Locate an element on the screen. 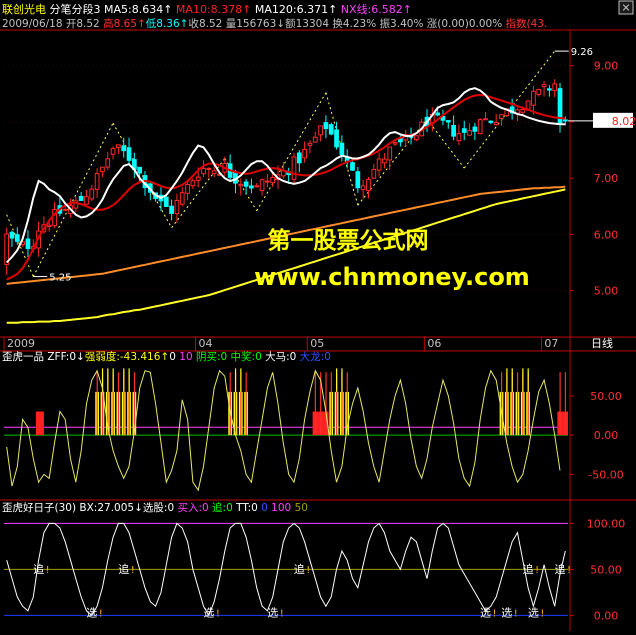 The width and height of the screenshot is (636, 635). indicator2-y-tick-label: 0.00 is located at coordinates (606, 615).